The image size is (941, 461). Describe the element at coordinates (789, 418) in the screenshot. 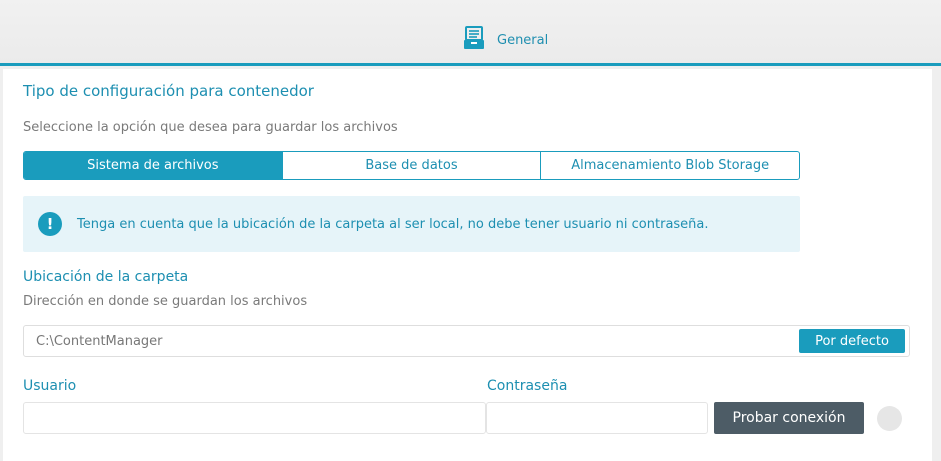

I see `test-connection-button: Probar conexión` at that location.